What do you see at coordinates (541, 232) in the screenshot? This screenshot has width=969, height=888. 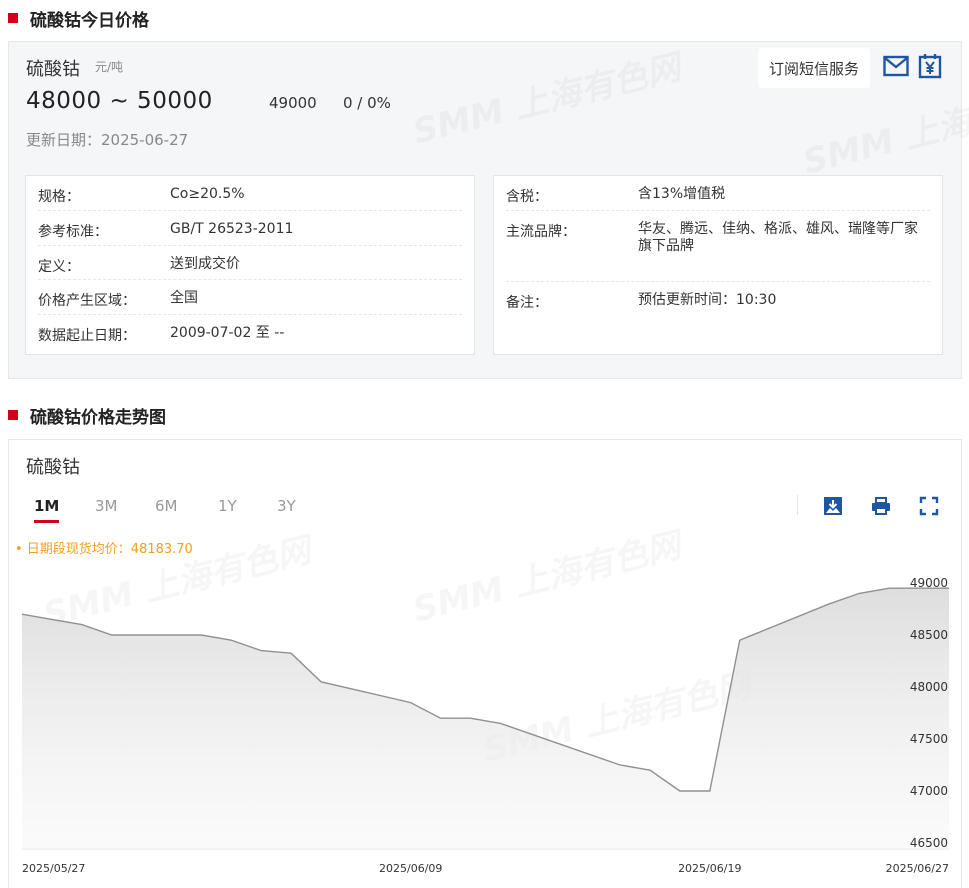 I see `info-key: 主流品牌：` at bounding box center [541, 232].